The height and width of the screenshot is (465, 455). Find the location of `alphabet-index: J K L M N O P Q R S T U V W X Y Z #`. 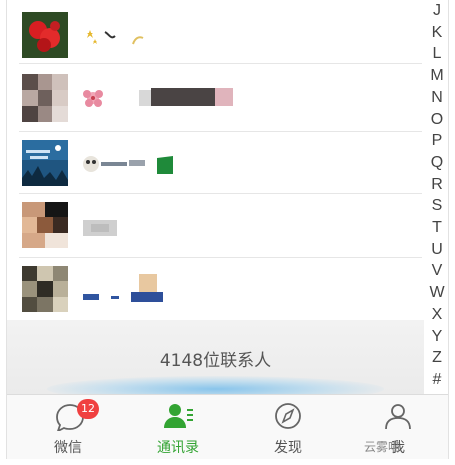

alphabet-index: J K L M N O P Q R S T U V W X Y Z # is located at coordinates (436, 196).